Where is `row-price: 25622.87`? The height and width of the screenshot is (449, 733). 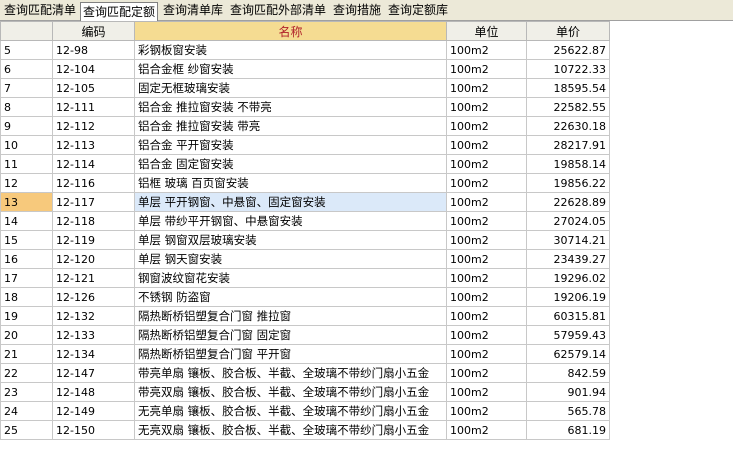 row-price: 25622.87 is located at coordinates (568, 50).